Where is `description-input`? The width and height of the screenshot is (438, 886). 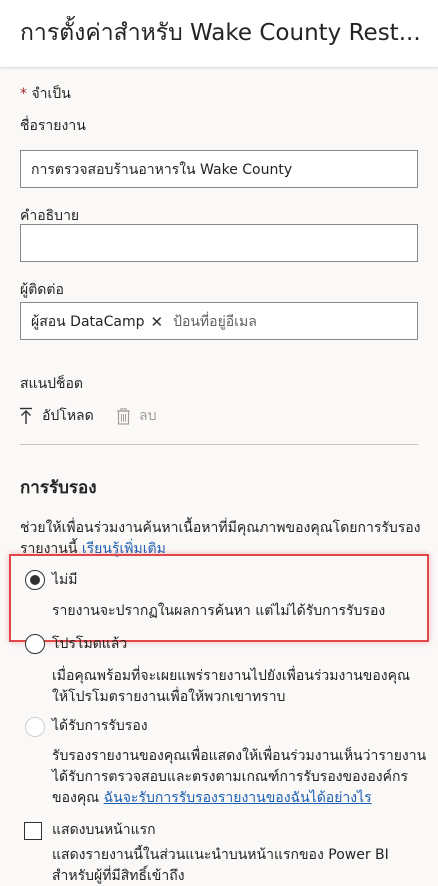
description-input is located at coordinates (219, 243).